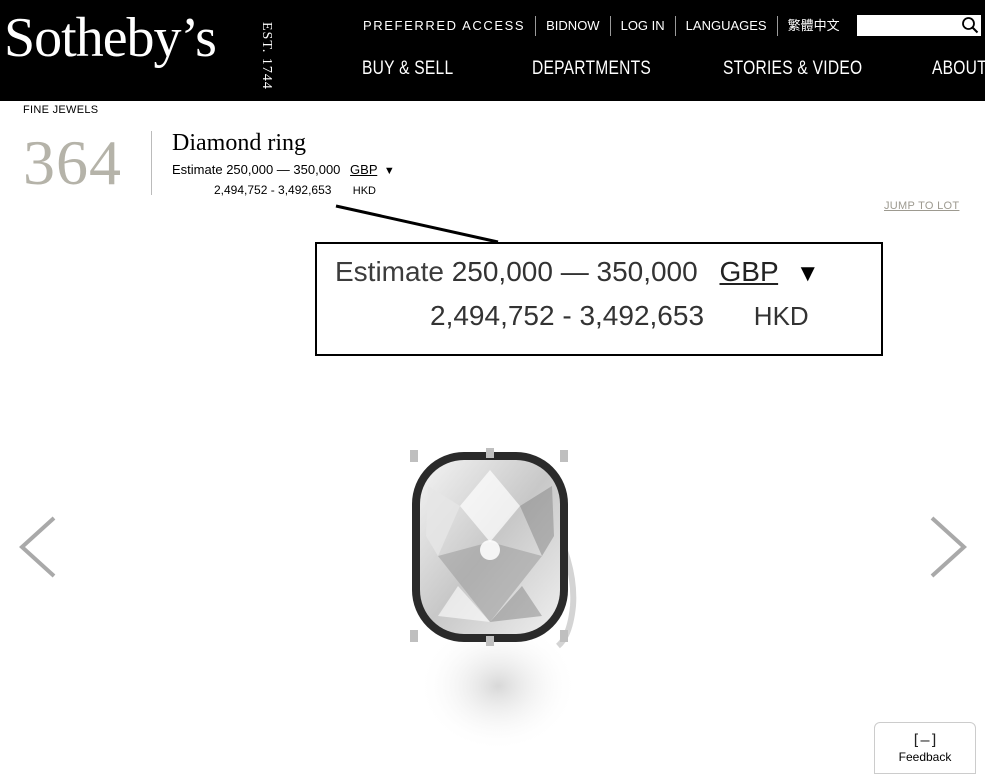 Image resolution: width=985 pixels, height=776 pixels. What do you see at coordinates (449, 26) in the screenshot?
I see `preferred-access-link: PREFERRED ACCESS` at bounding box center [449, 26].